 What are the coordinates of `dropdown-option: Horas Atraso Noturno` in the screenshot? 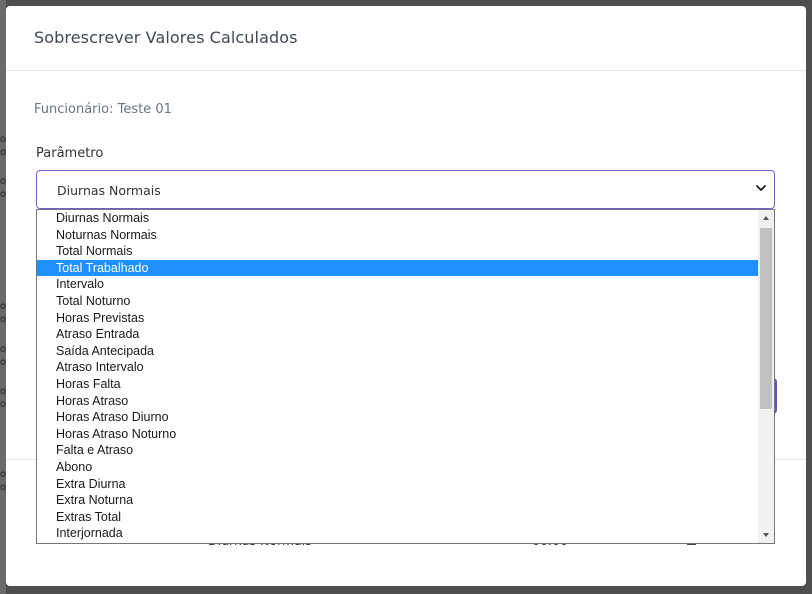 It's located at (397, 434).